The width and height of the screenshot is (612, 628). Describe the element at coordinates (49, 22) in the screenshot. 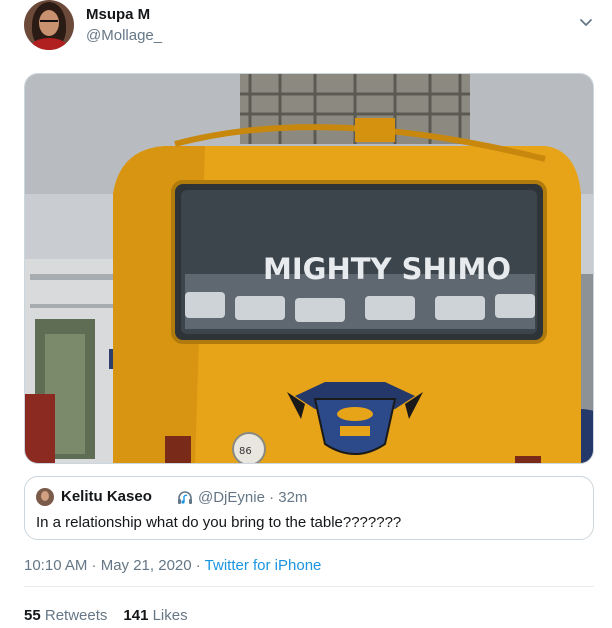

I see `avatar-glasses` at that location.